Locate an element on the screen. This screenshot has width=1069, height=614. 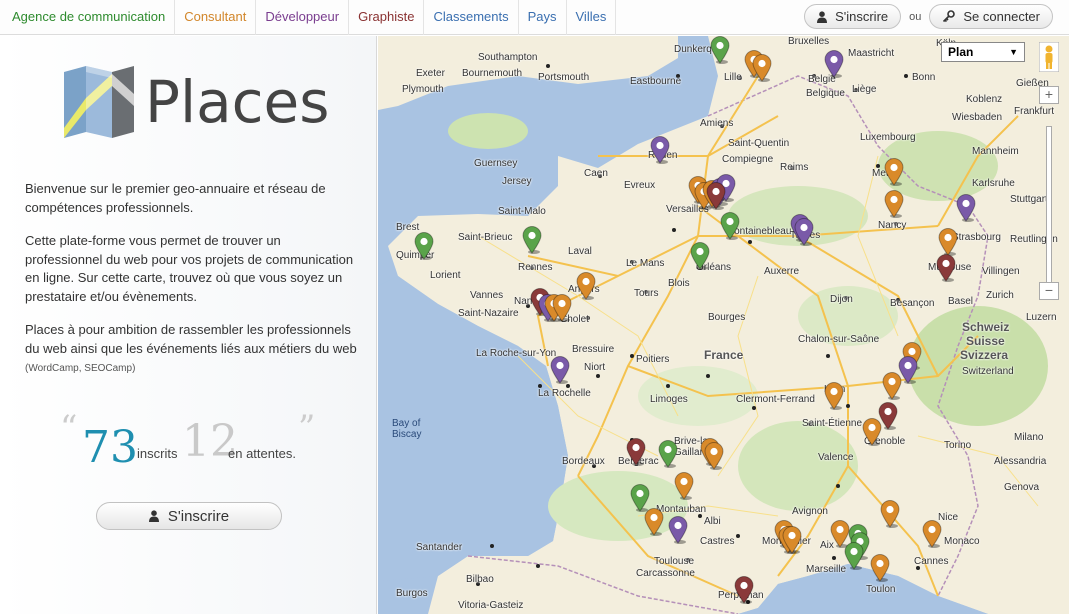
map-label: Le Mans is located at coordinates (645, 263).